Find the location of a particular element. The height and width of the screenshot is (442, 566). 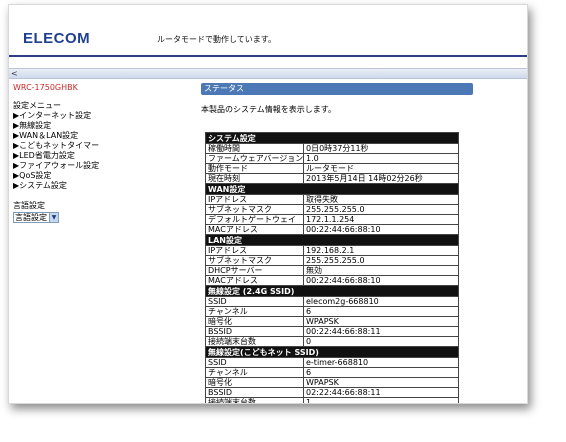

operation-mode-text: ルータモードで動作しています。 is located at coordinates (216, 39).